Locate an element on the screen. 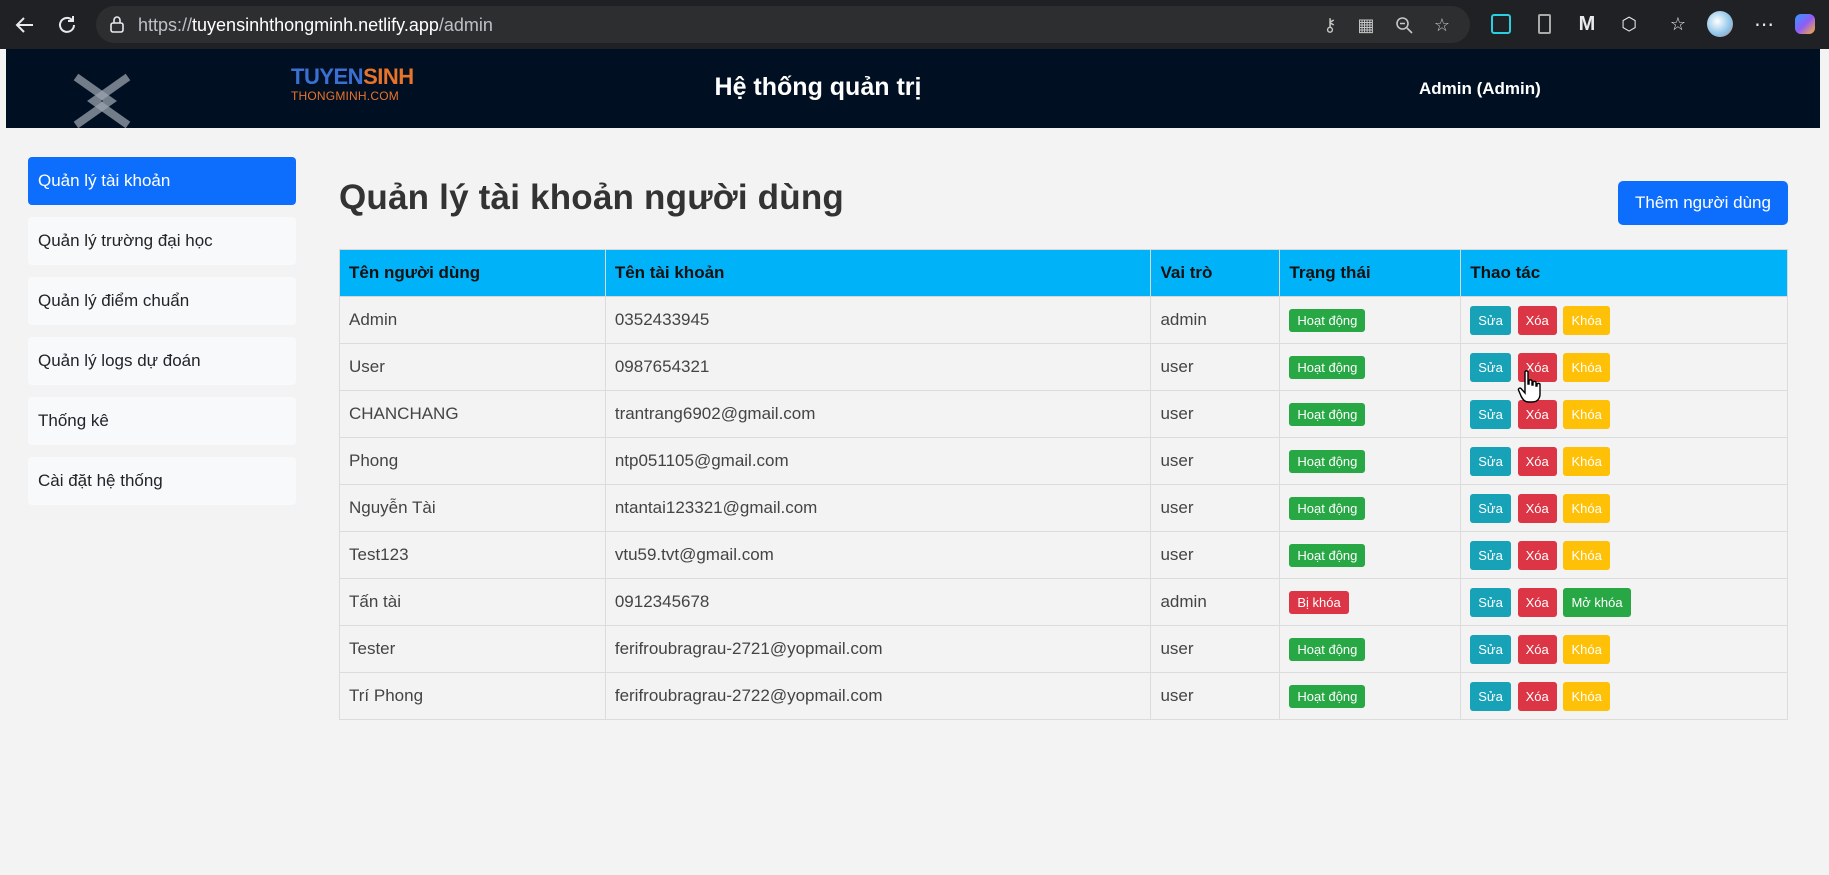  column-header-status: Trạng thái is located at coordinates (1370, 273).